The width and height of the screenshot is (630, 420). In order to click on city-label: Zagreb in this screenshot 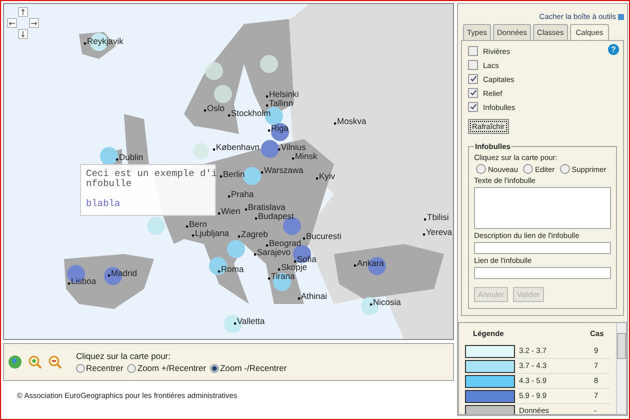, I will do `click(253, 234)`.